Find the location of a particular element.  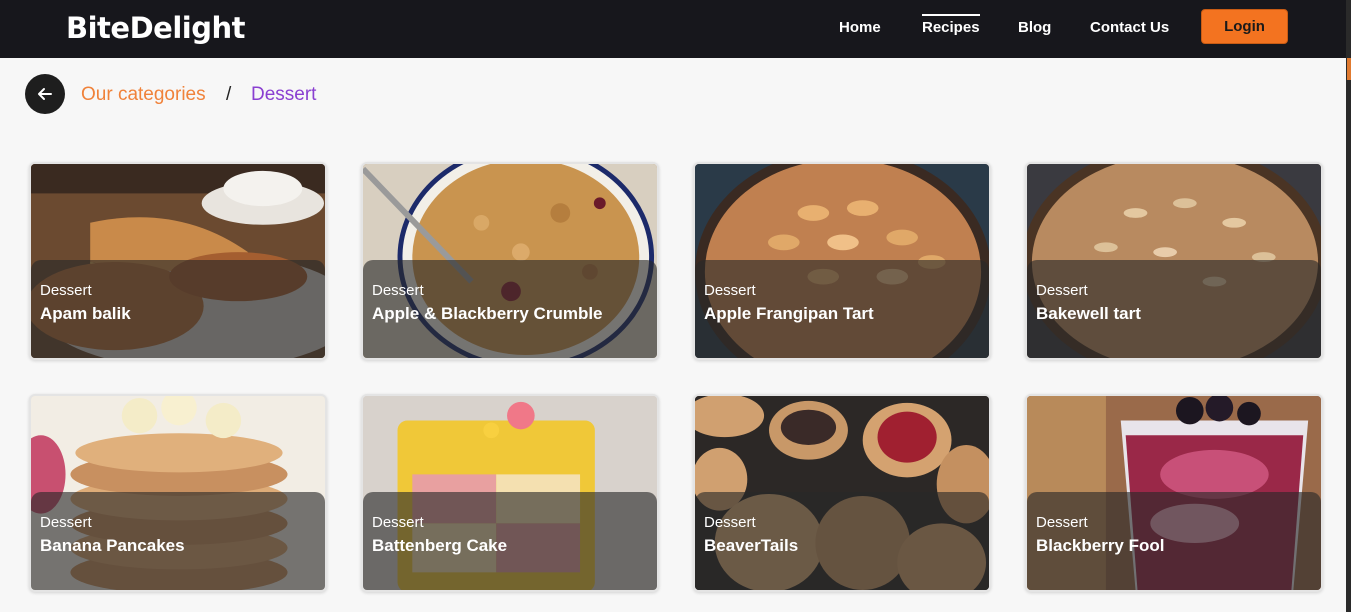

recipe-card: Dessert Apple & Blackberry Crumble is located at coordinates (510, 261).